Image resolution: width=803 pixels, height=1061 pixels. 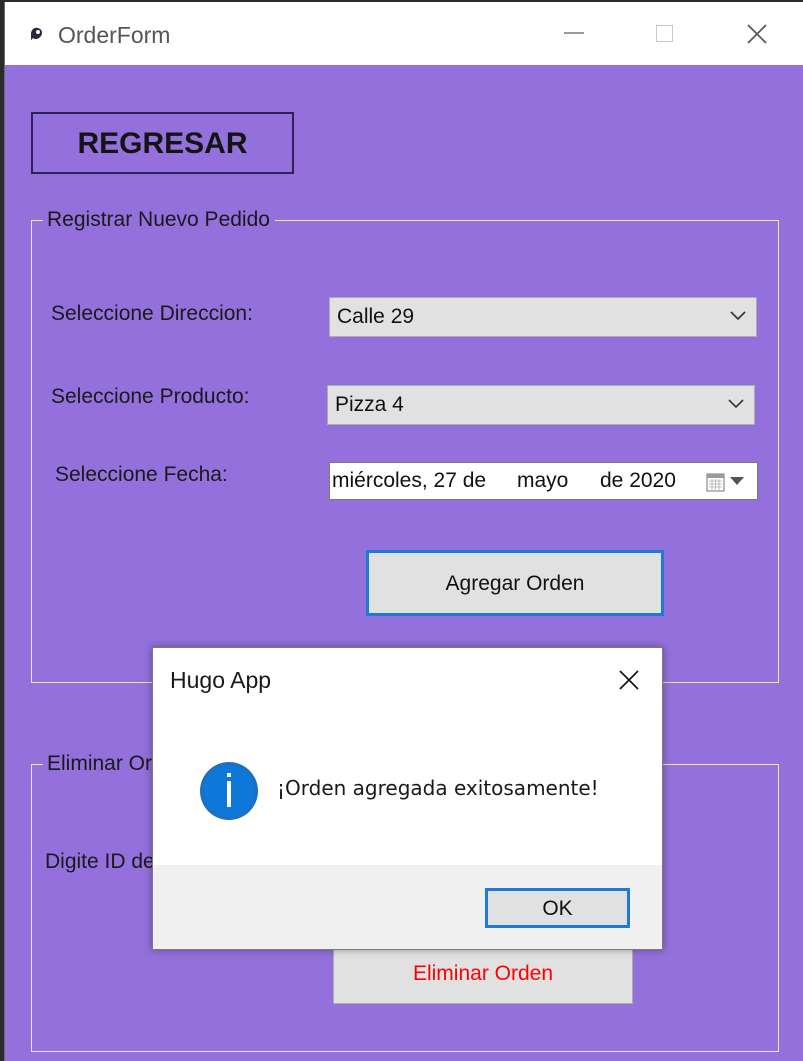 I want to click on close-button, so click(x=757, y=34).